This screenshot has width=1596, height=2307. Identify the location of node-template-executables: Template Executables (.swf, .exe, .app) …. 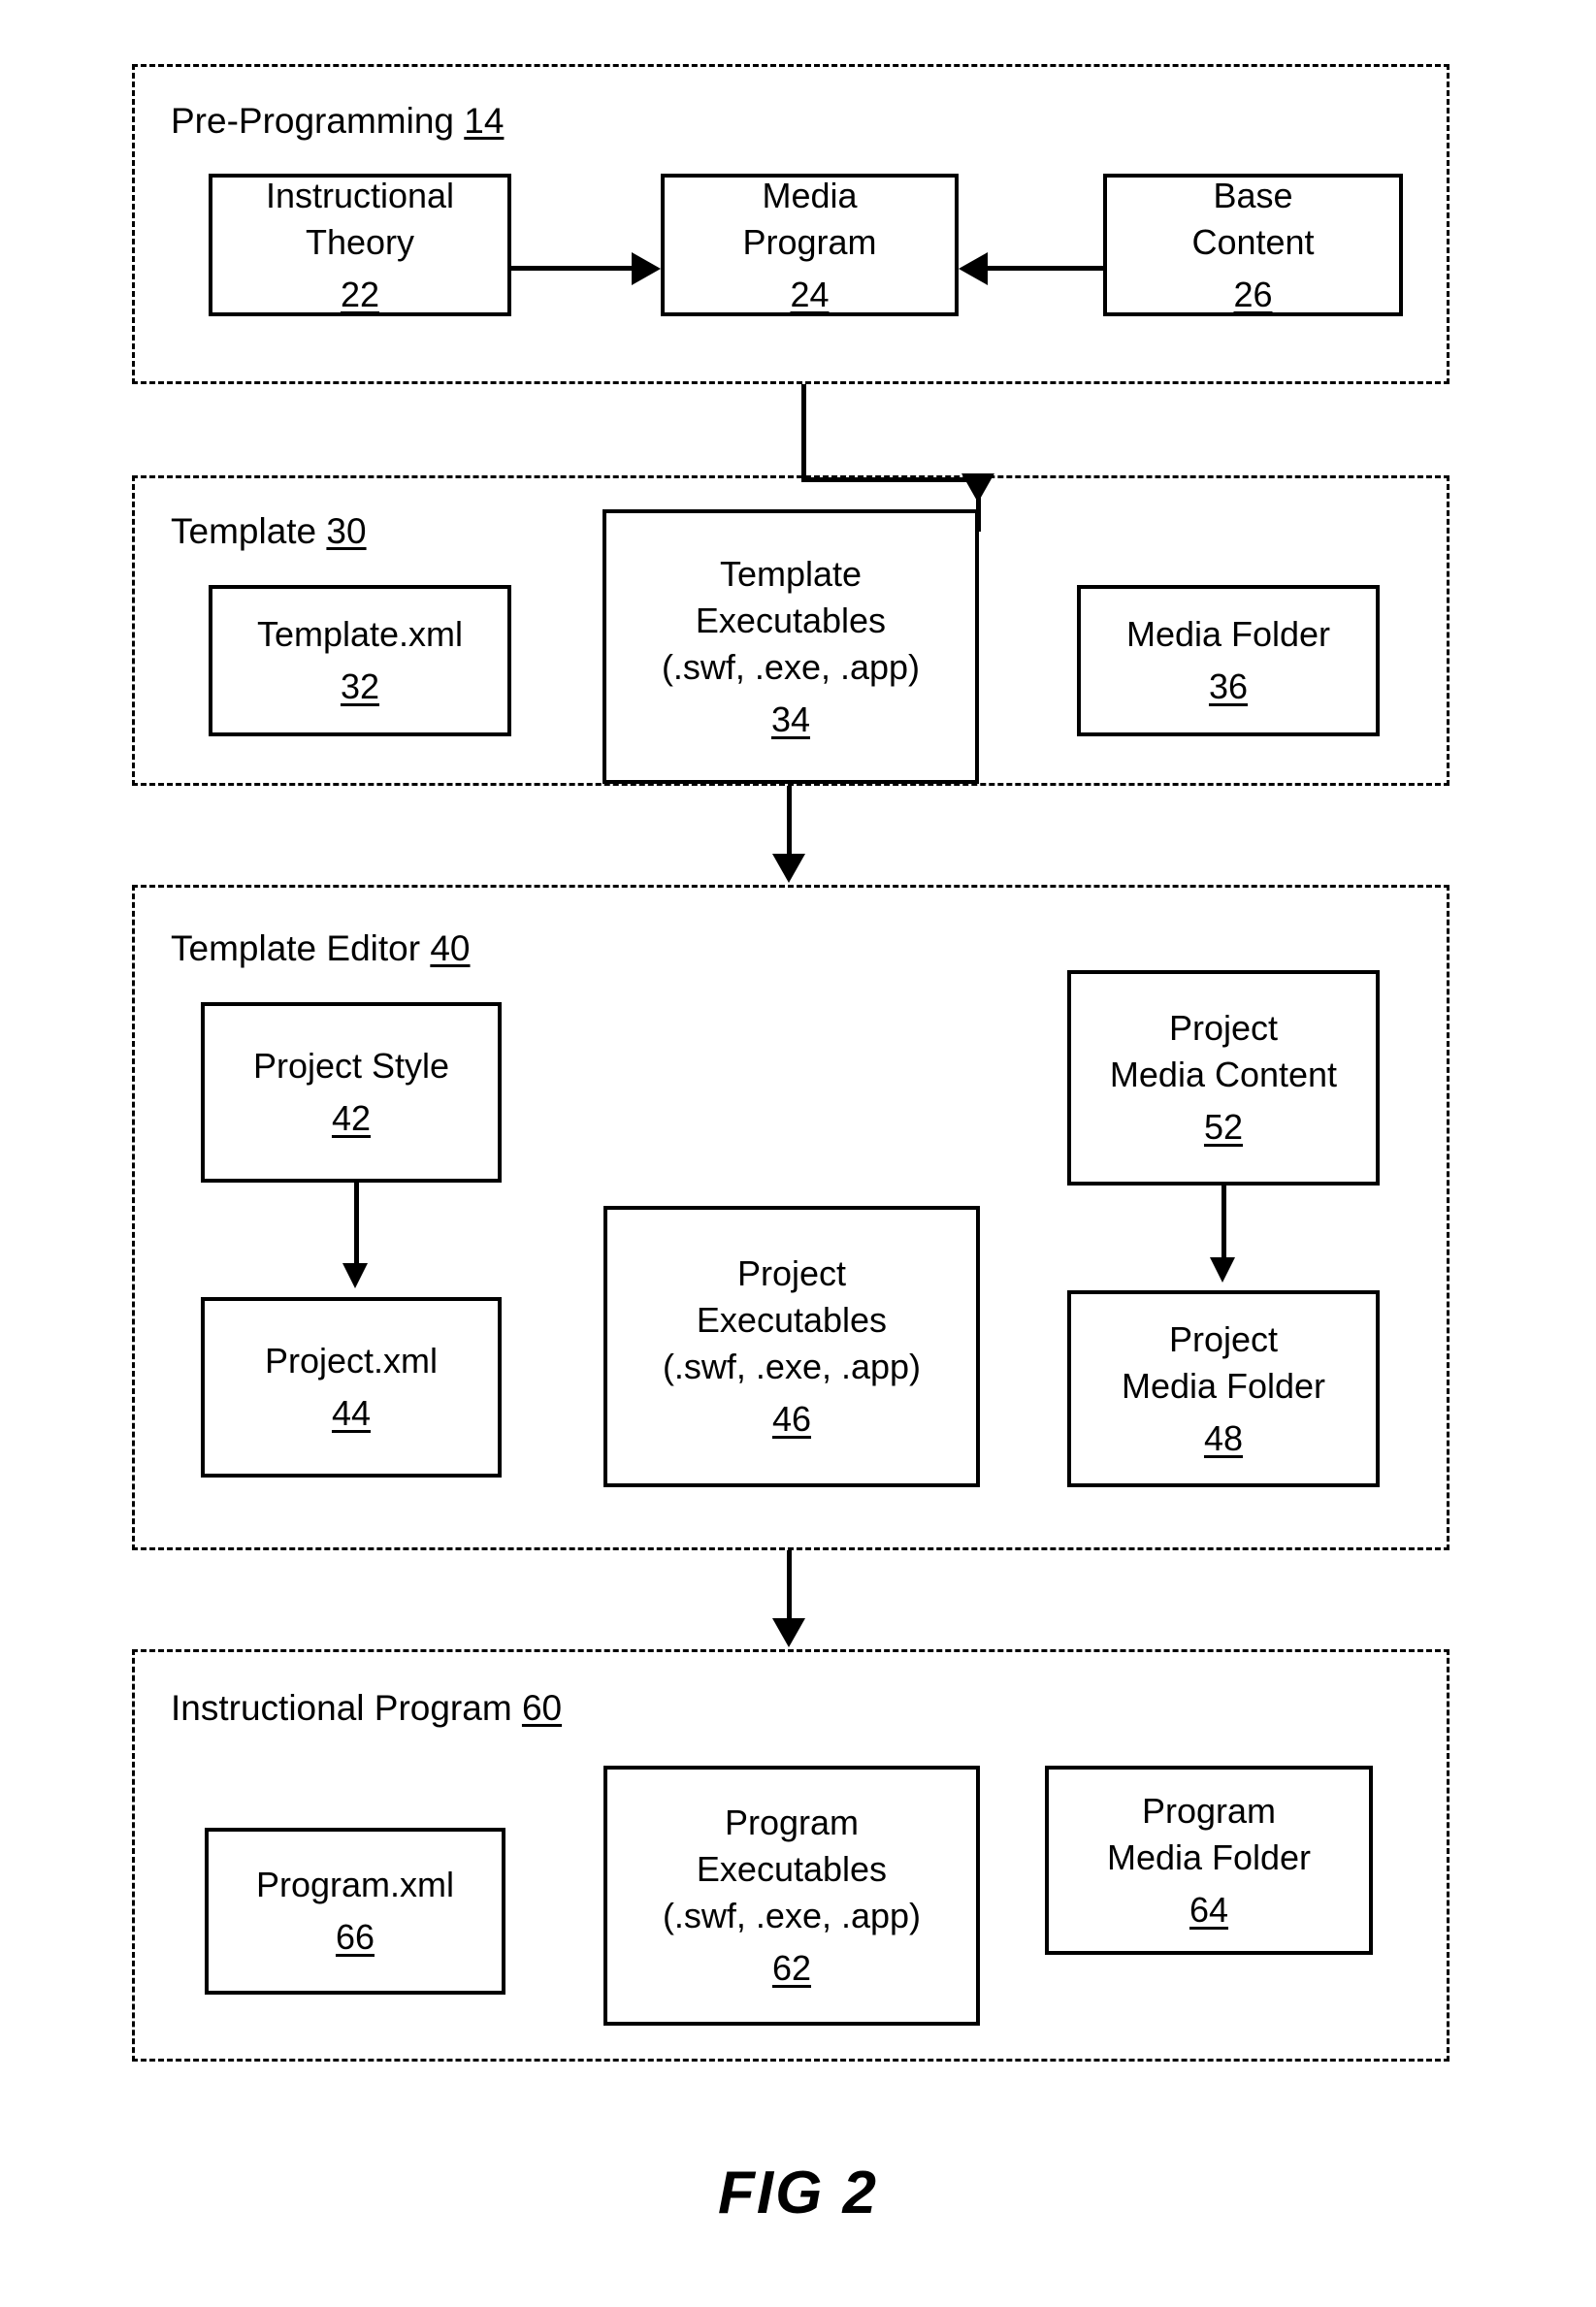
(791, 647).